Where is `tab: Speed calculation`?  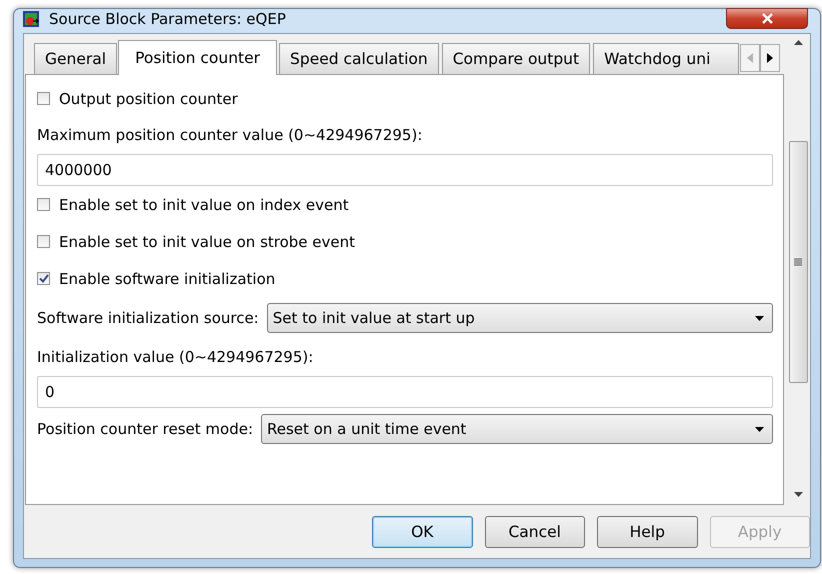 tab: Speed calculation is located at coordinates (359, 58).